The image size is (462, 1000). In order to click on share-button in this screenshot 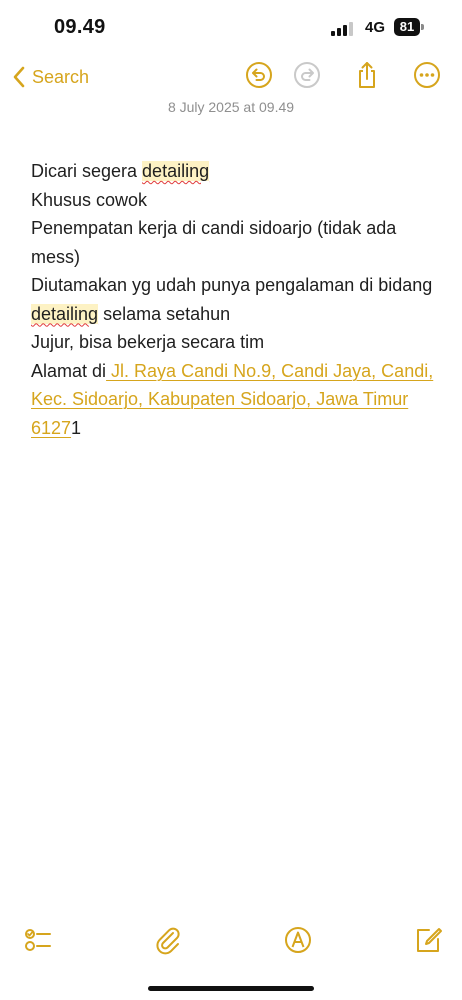, I will do `click(367, 75)`.